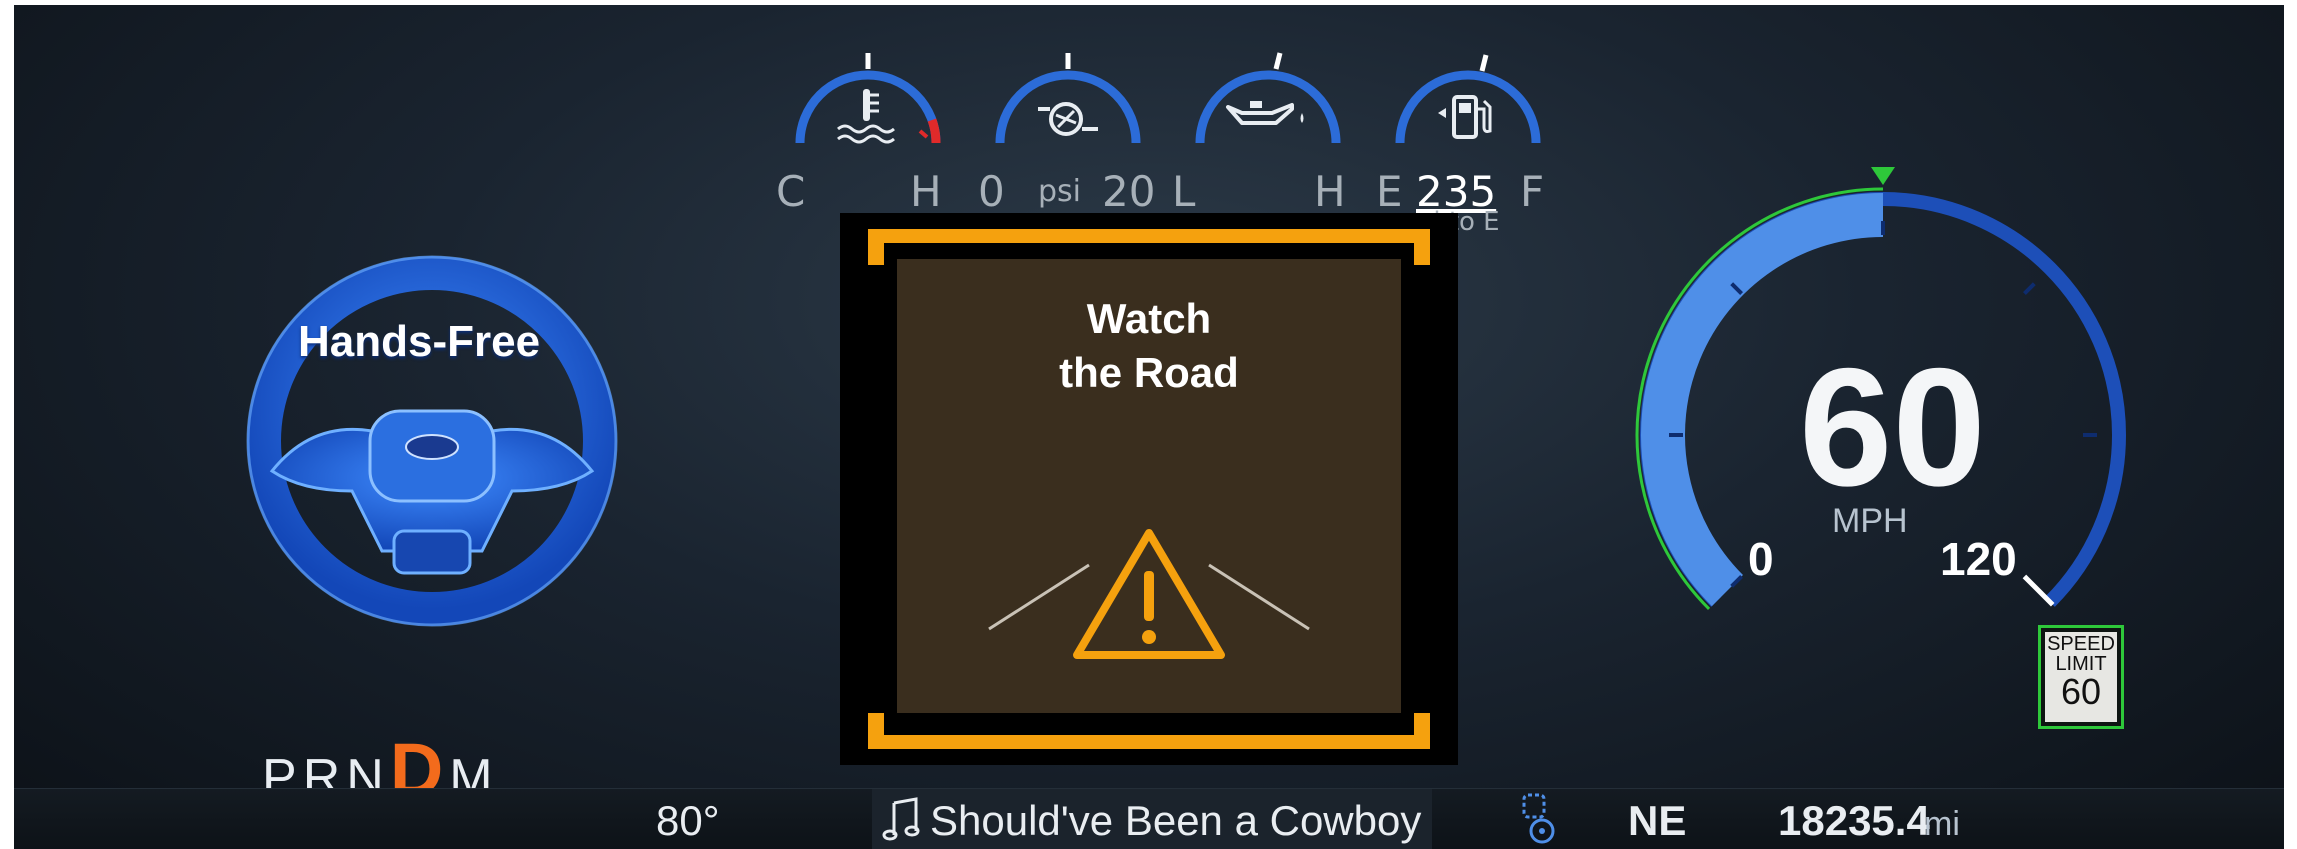  Describe the element at coordinates (2038, 590) in the screenshot. I see `speedometer-needle` at that location.